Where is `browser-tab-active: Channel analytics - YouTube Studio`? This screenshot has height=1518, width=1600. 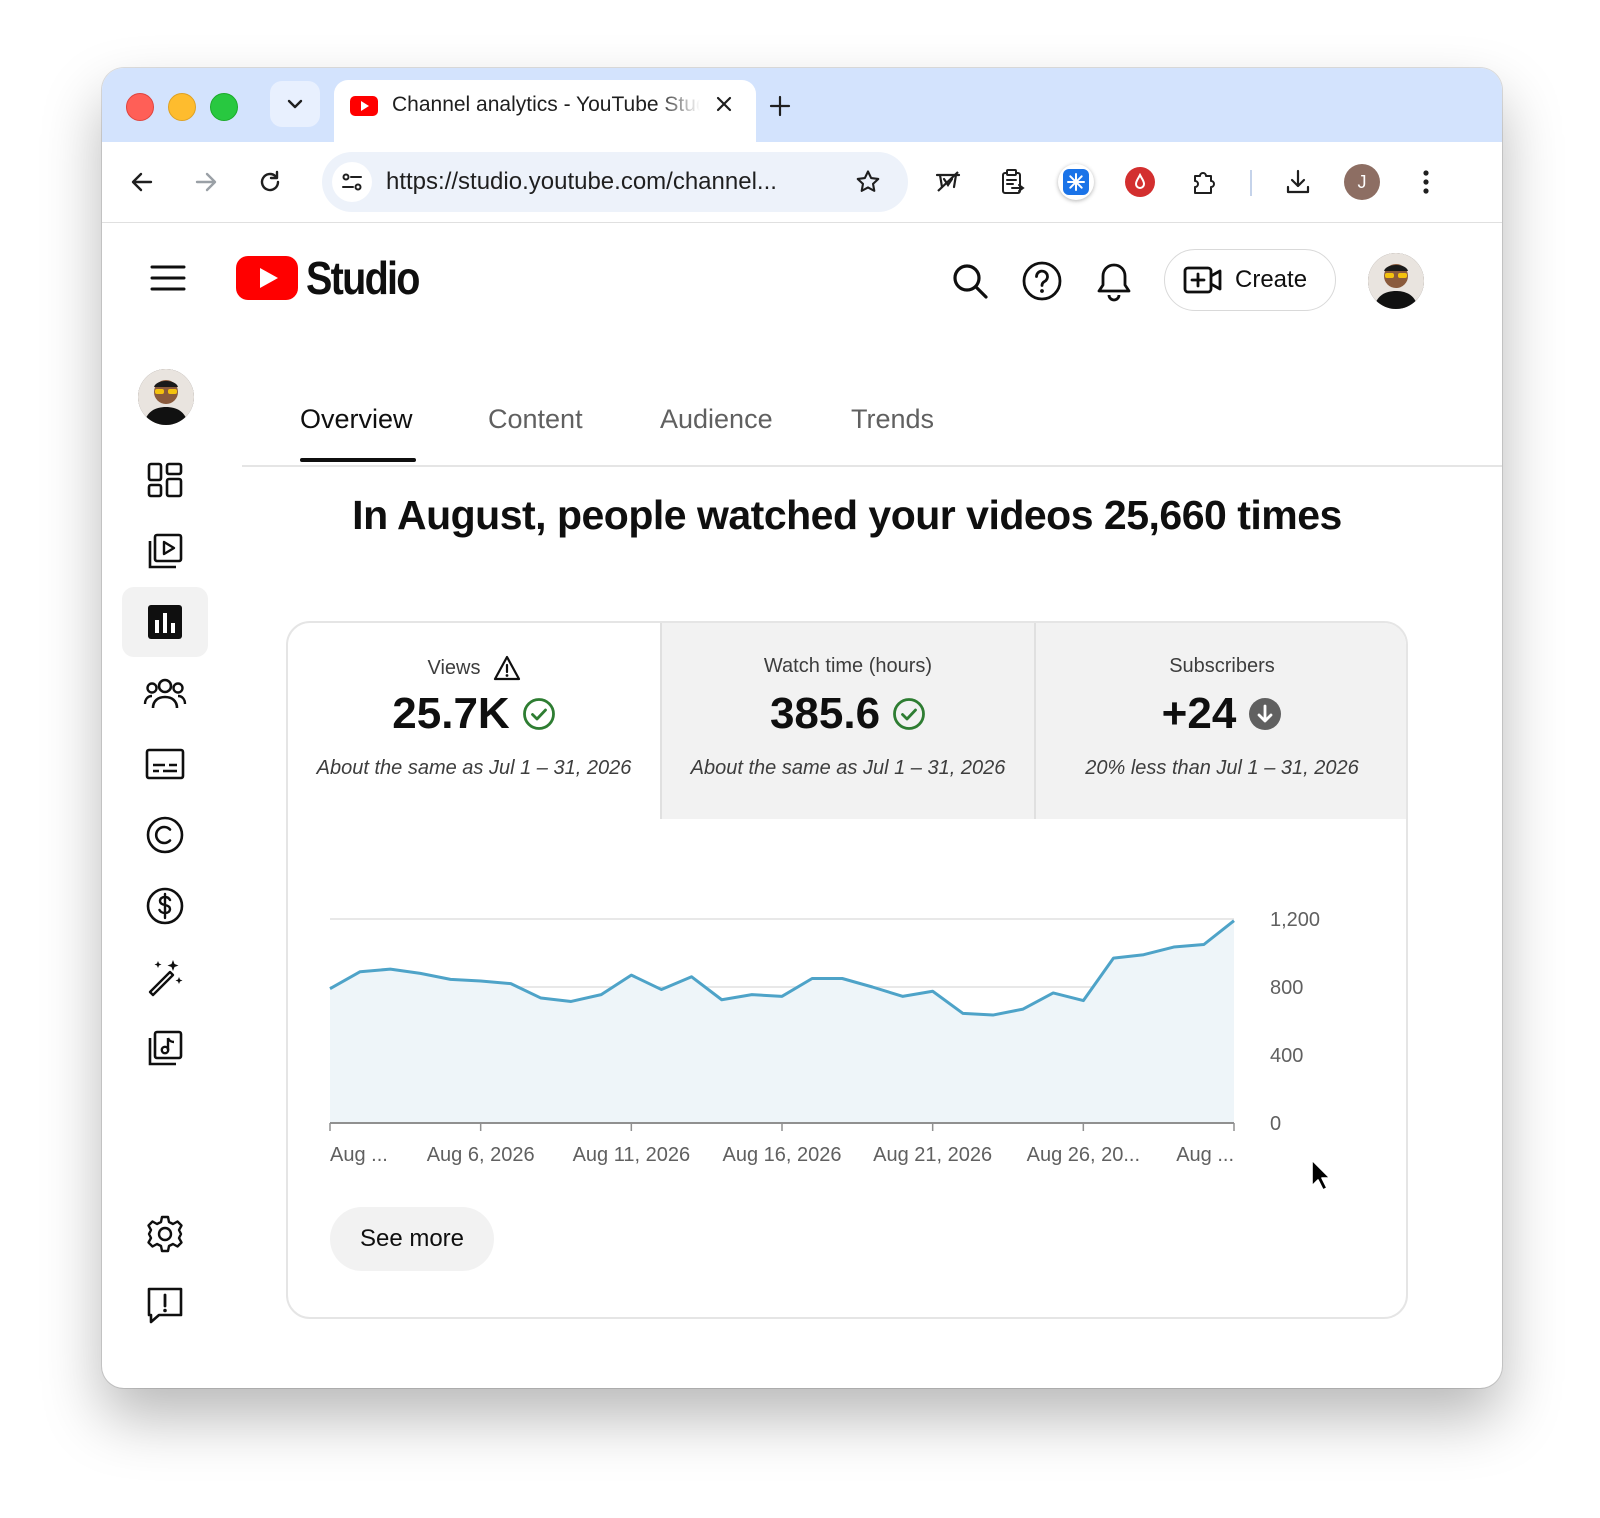 browser-tab-active: Channel analytics - YouTube Studio is located at coordinates (545, 112).